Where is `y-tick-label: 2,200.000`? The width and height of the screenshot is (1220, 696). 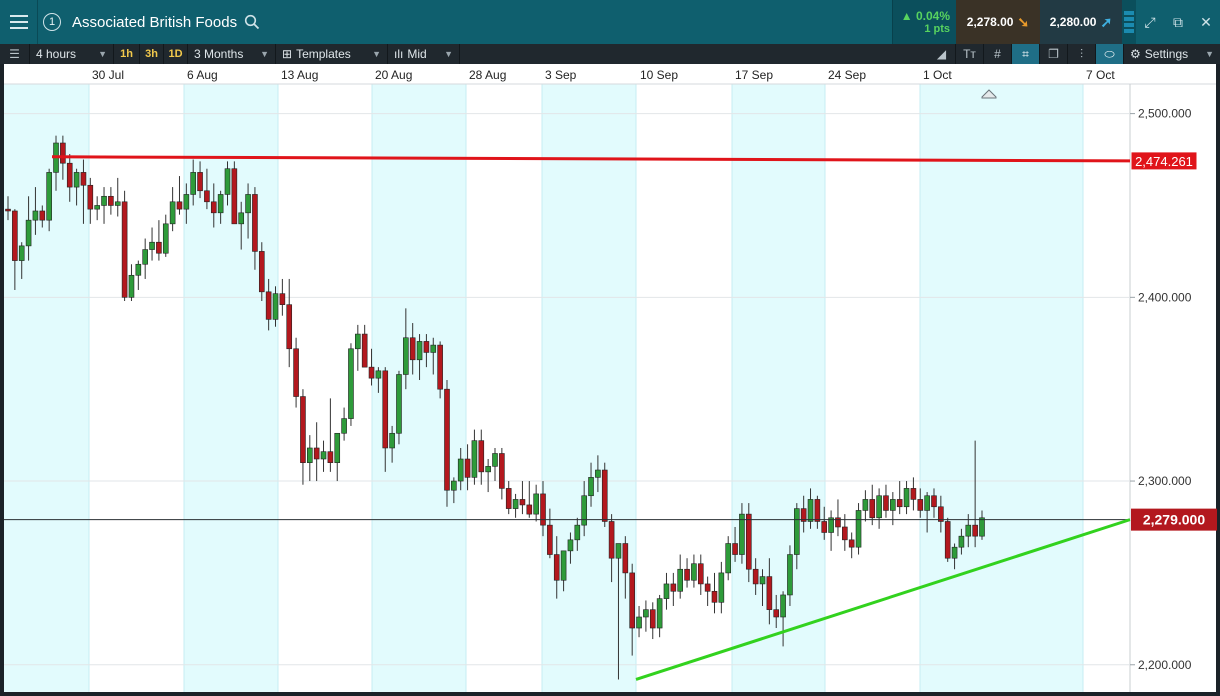 y-tick-label: 2,200.000 is located at coordinates (1165, 665).